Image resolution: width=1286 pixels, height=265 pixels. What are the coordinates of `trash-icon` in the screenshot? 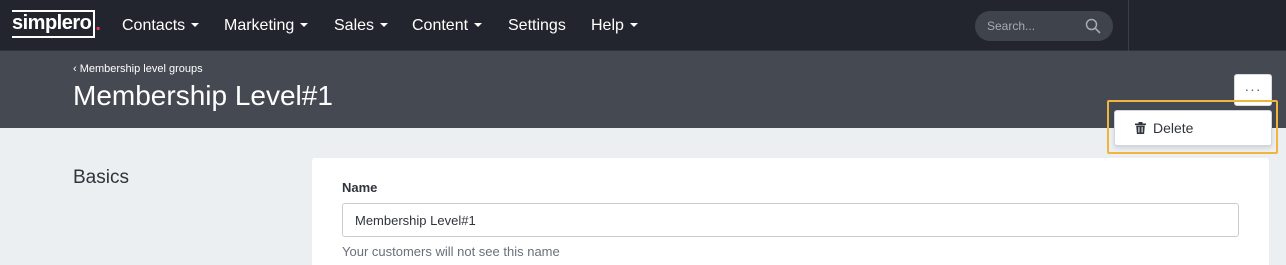 It's located at (1140, 128).